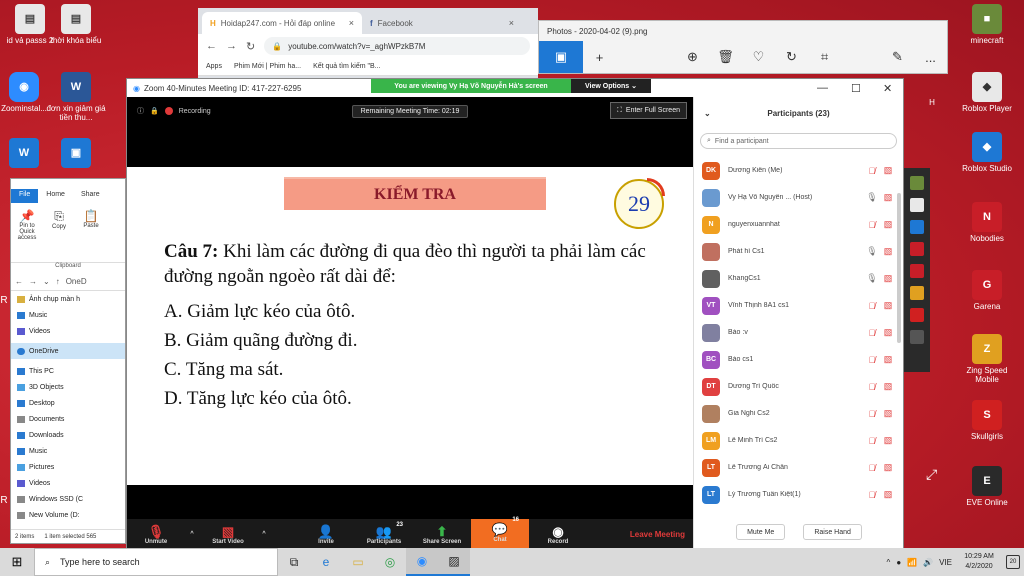 The width and height of the screenshot is (1024, 576). What do you see at coordinates (889, 562) in the screenshot?
I see `chevron-up-icon: ^` at bounding box center [889, 562].